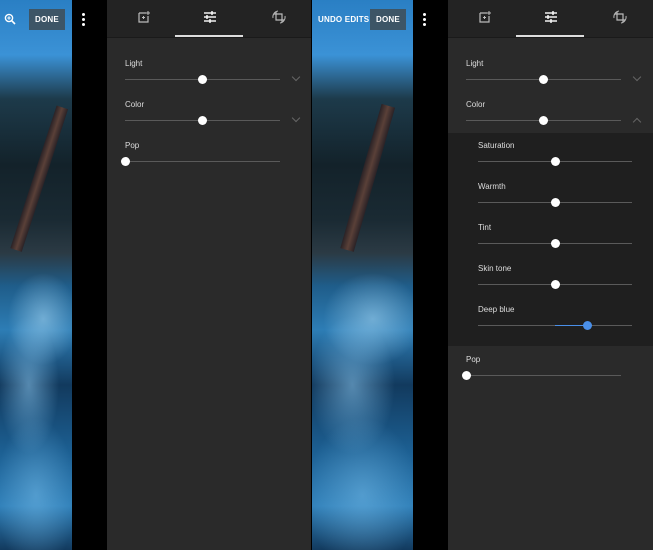  I want to click on undo-edits-button: UNDO EDITS, so click(343, 19).